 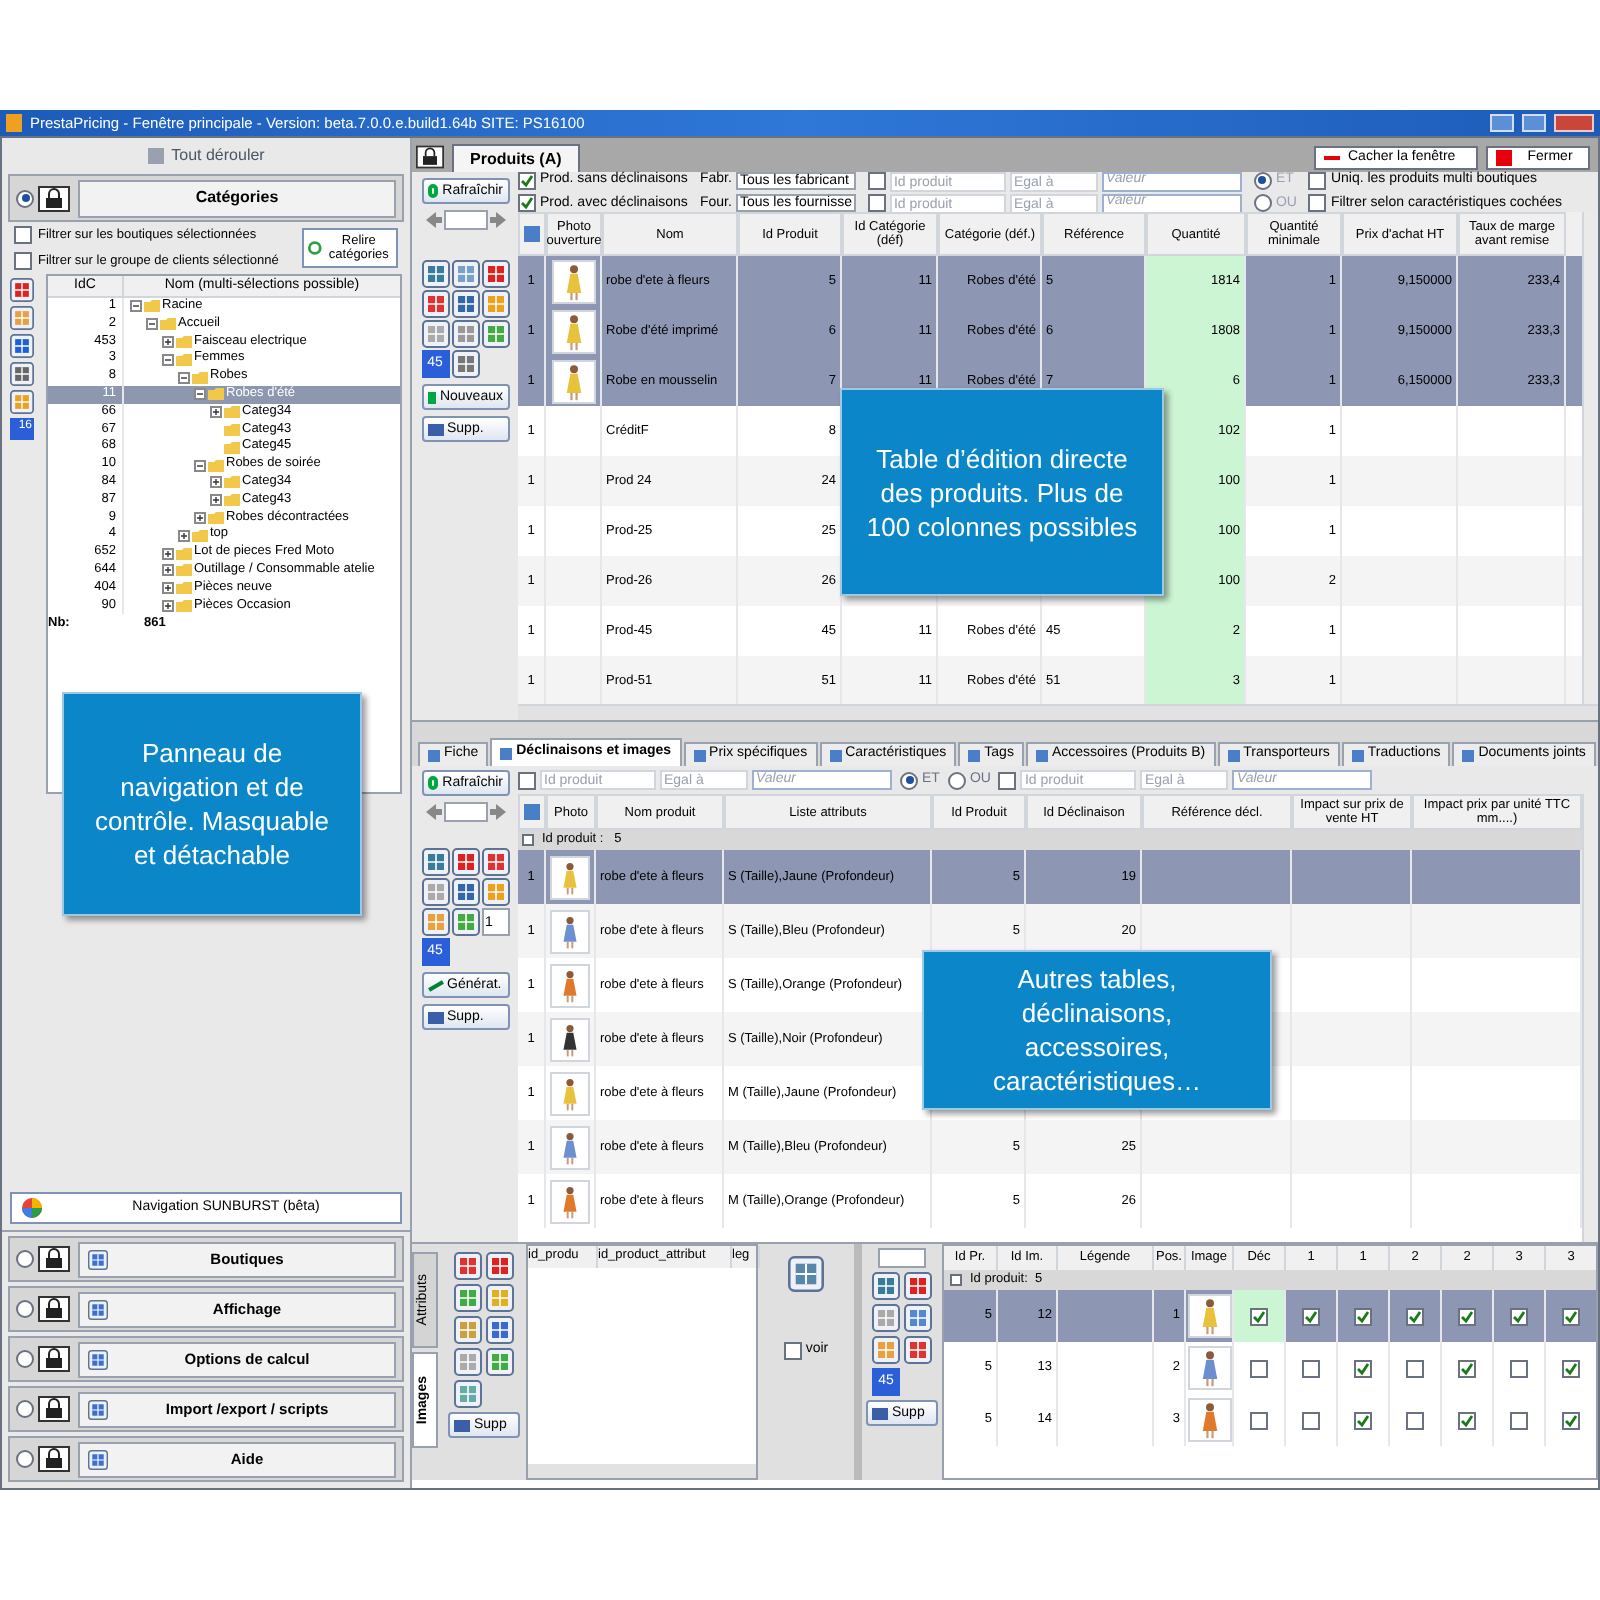 I want to click on callout-tooltip: Panneau de navigation et de contrôle. Masquable et détachable, so click(x=212, y=804).